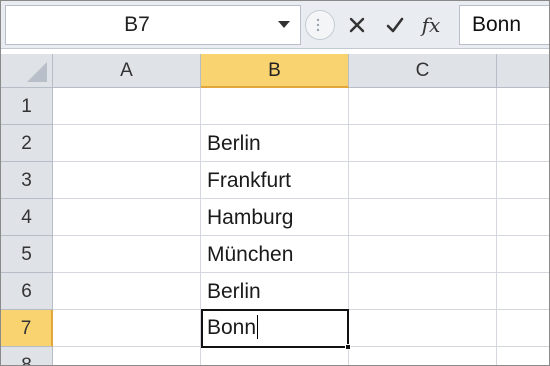 The width and height of the screenshot is (550, 366). I want to click on fill-handle, so click(348, 347).